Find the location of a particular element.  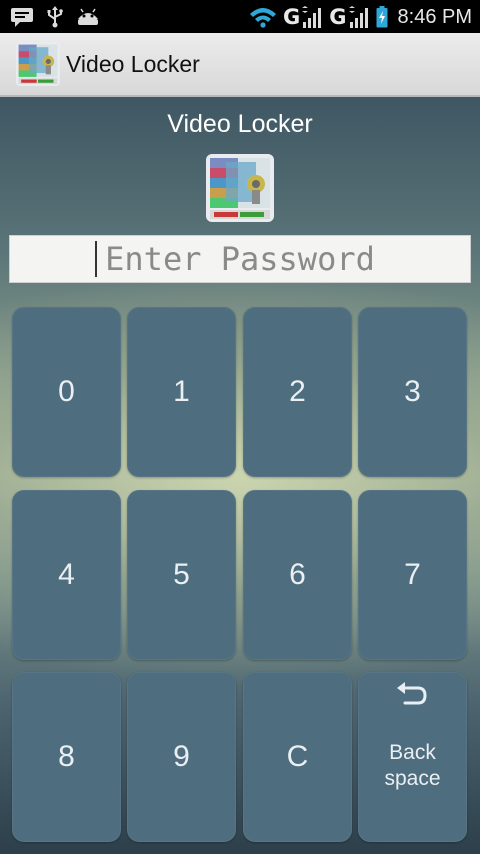

chat-notification-icon is located at coordinates (22, 17).